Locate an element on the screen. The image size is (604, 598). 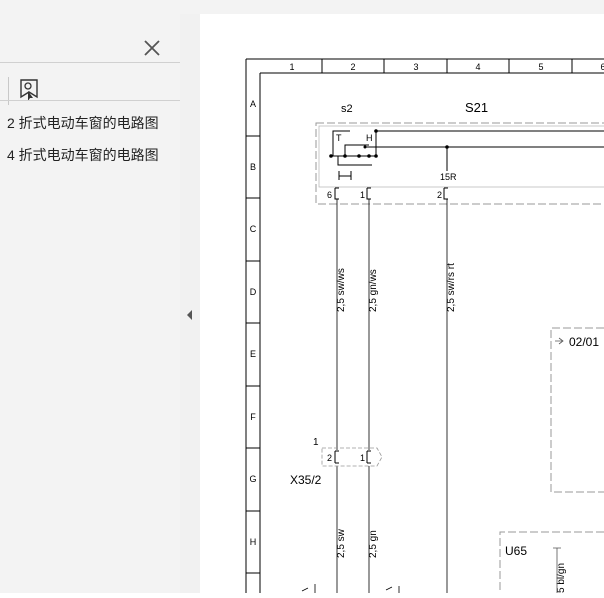
close-icon is located at coordinates (152, 48).